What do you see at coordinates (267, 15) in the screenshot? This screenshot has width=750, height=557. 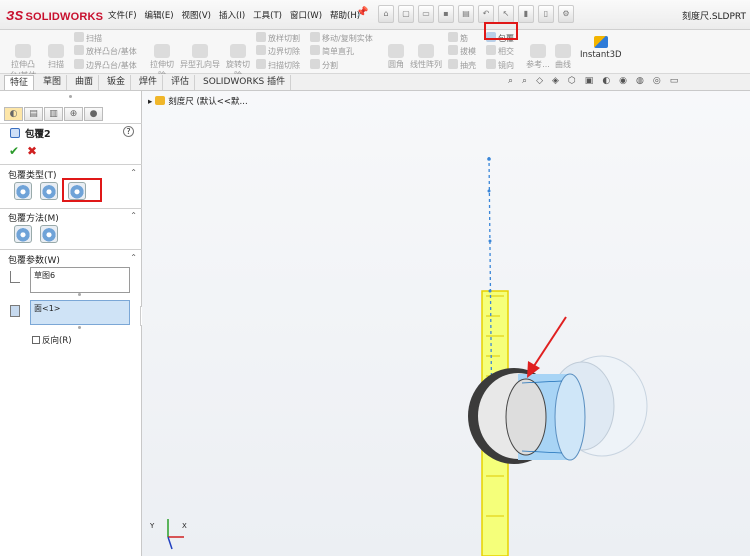 I see `menu-tools: 工具(T)` at bounding box center [267, 15].